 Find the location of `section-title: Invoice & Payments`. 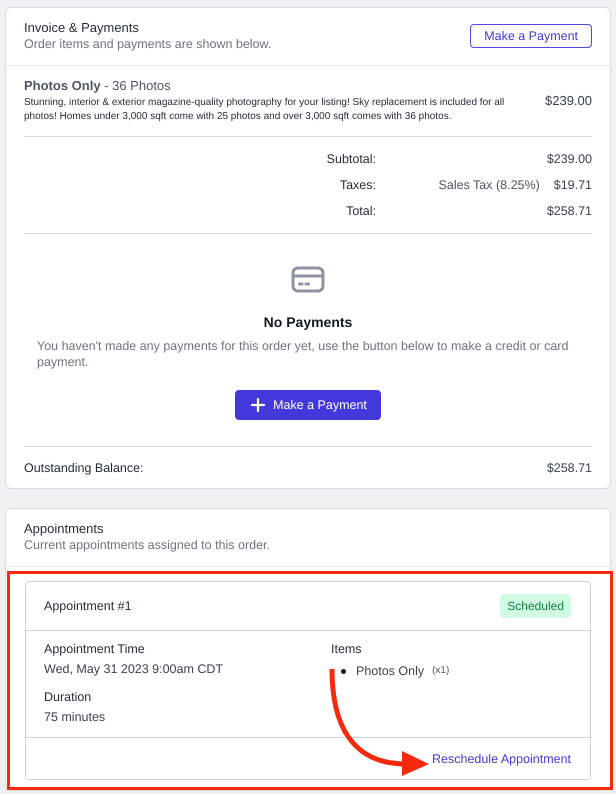

section-title: Invoice & Payments is located at coordinates (82, 28).